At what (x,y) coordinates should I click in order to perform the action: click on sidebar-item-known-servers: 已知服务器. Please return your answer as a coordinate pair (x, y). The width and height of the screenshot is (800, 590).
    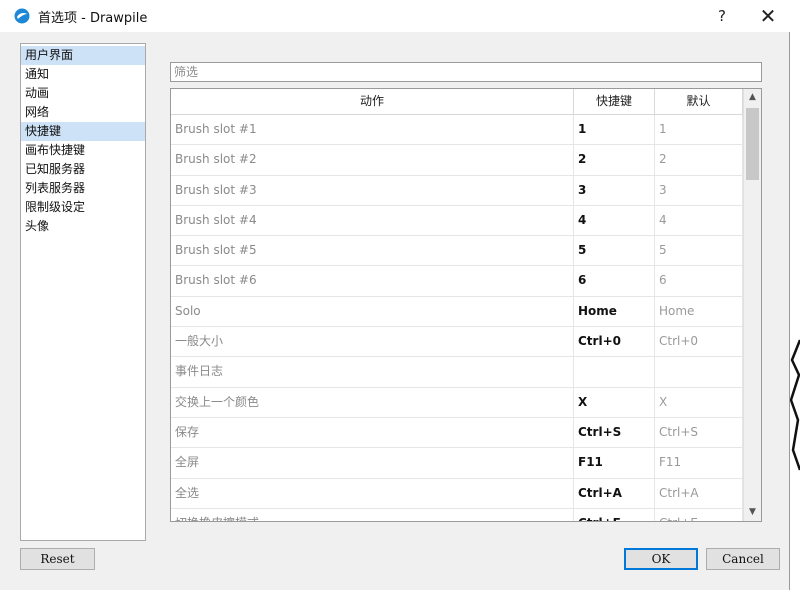
    Looking at the image, I should click on (83, 169).